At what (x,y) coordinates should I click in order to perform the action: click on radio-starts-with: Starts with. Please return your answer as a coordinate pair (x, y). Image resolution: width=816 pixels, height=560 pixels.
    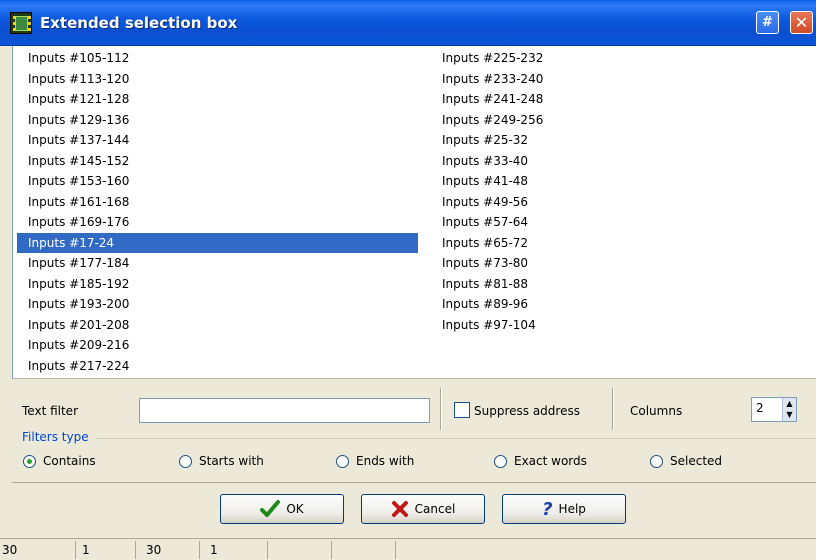
    Looking at the image, I should click on (221, 461).